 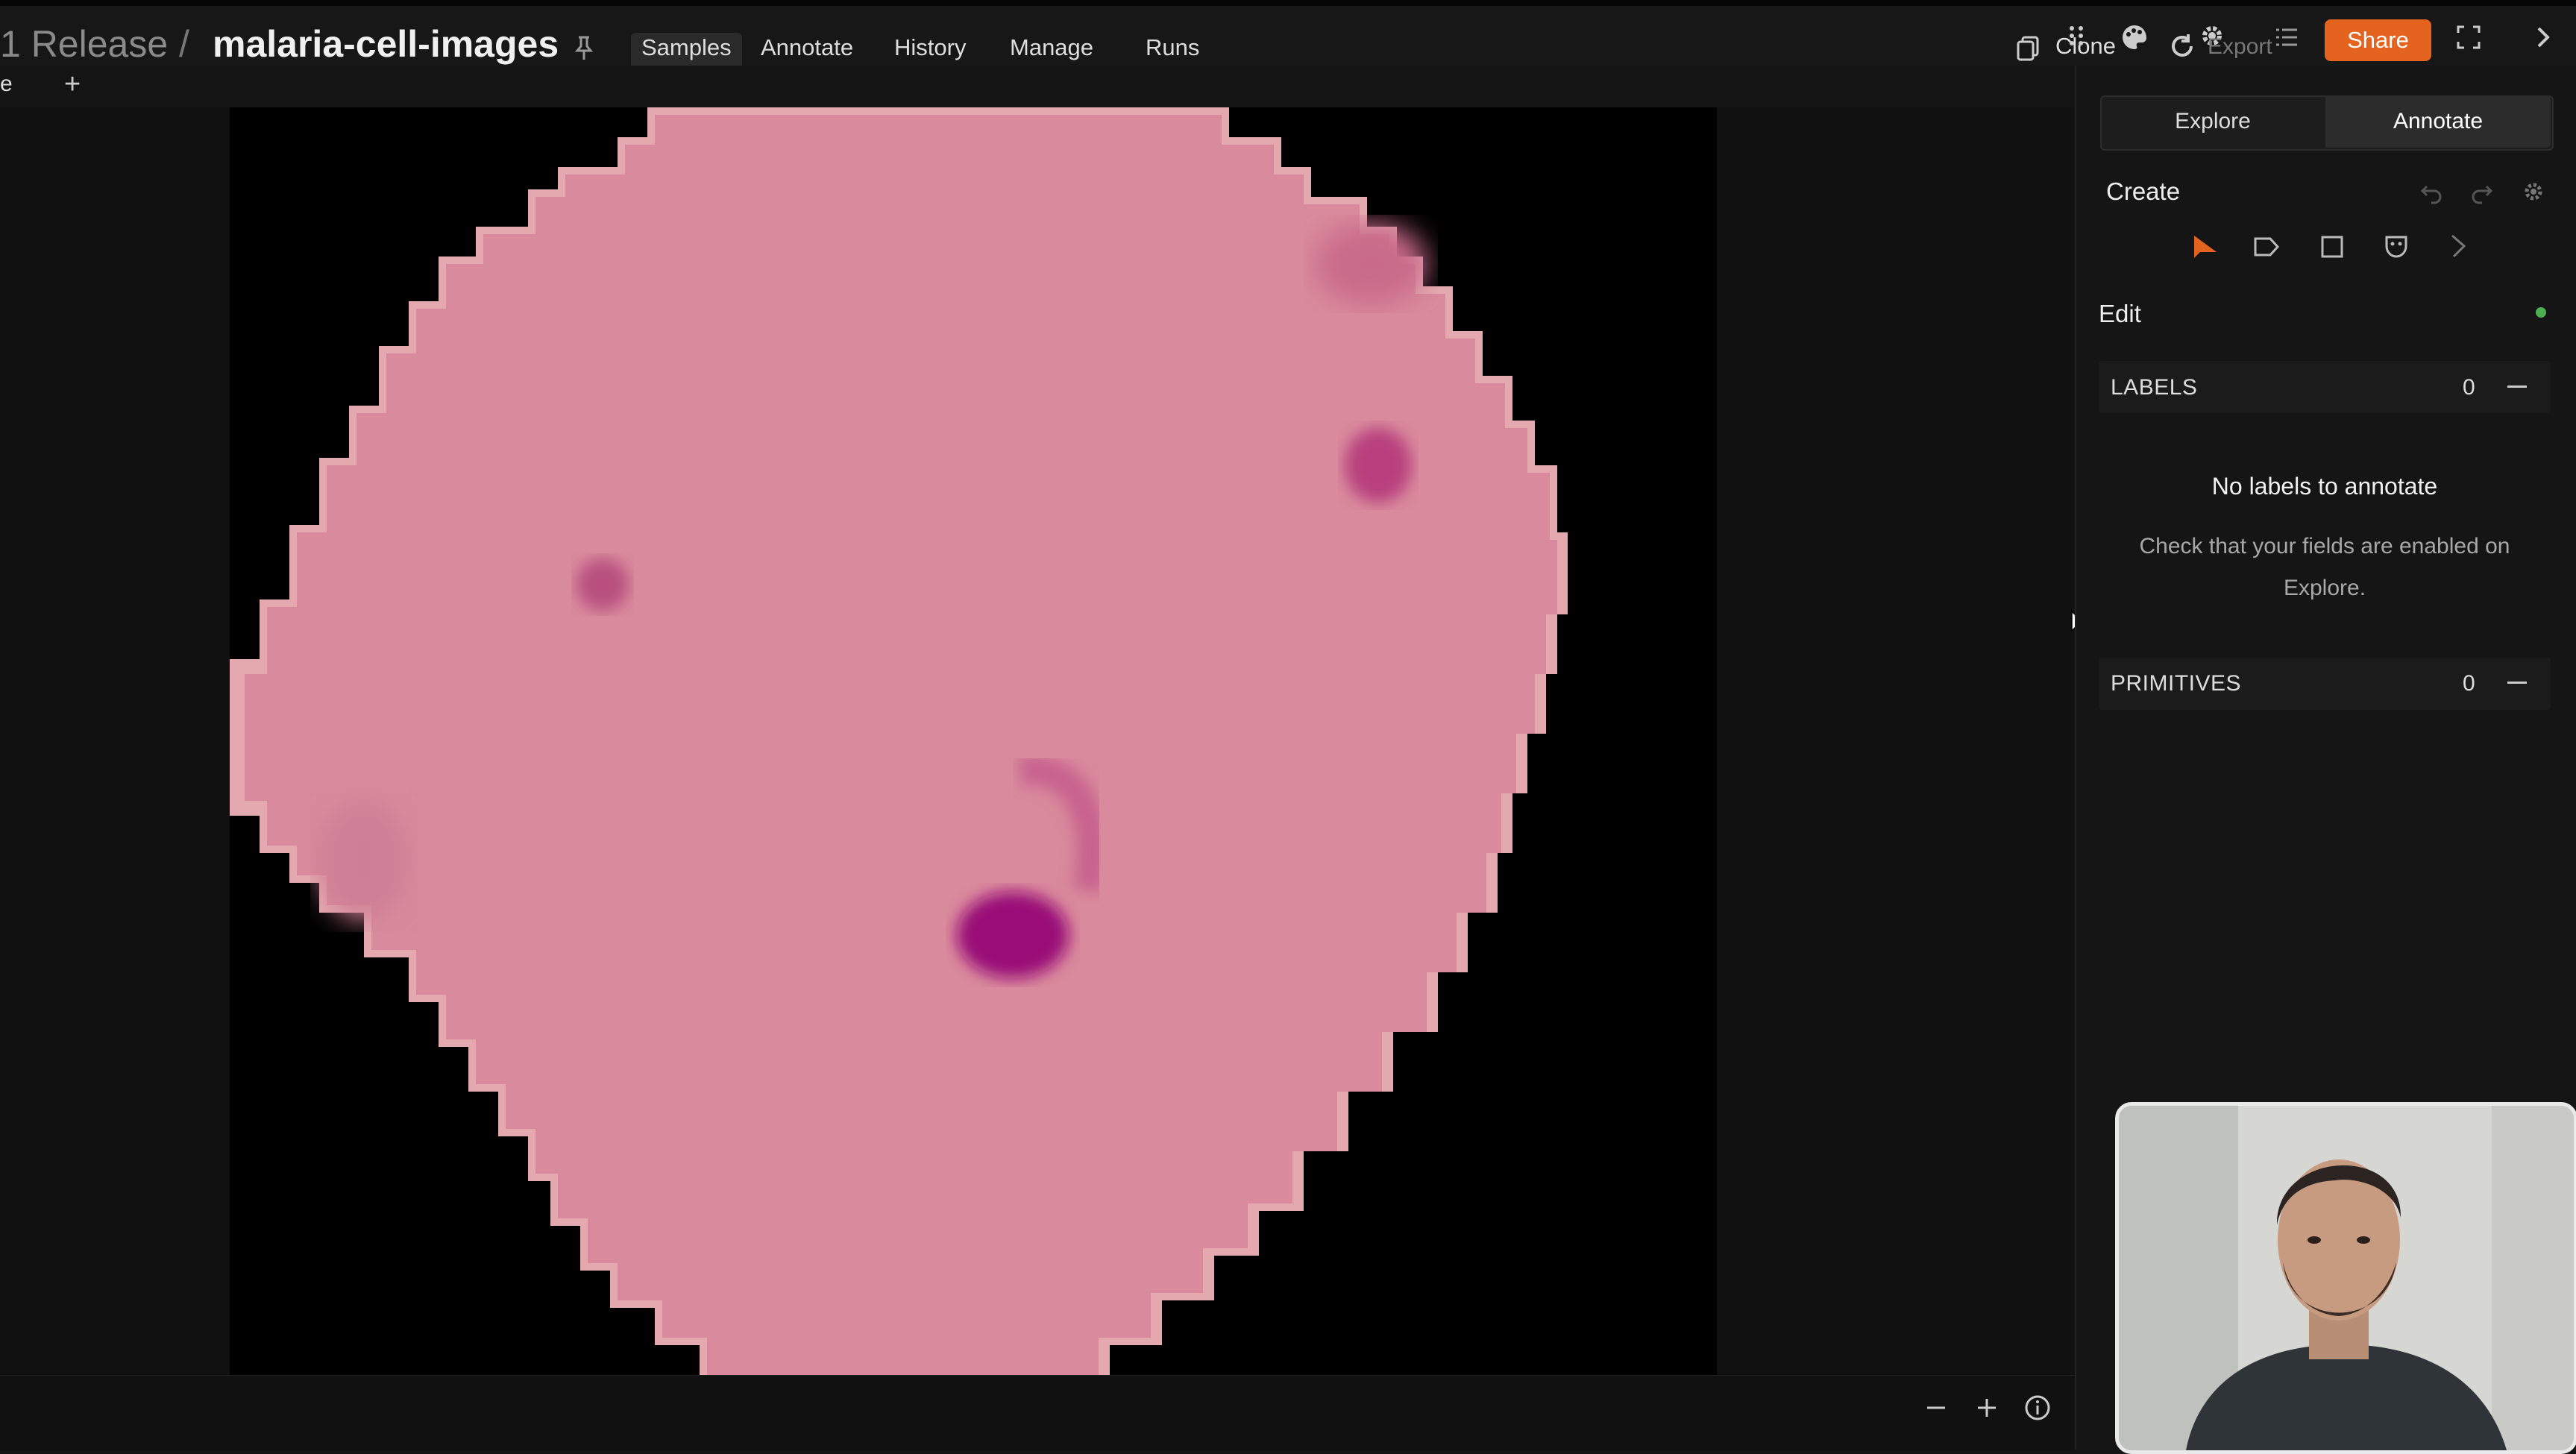 What do you see at coordinates (2469, 683) in the screenshot?
I see `primitives-count: 0` at bounding box center [2469, 683].